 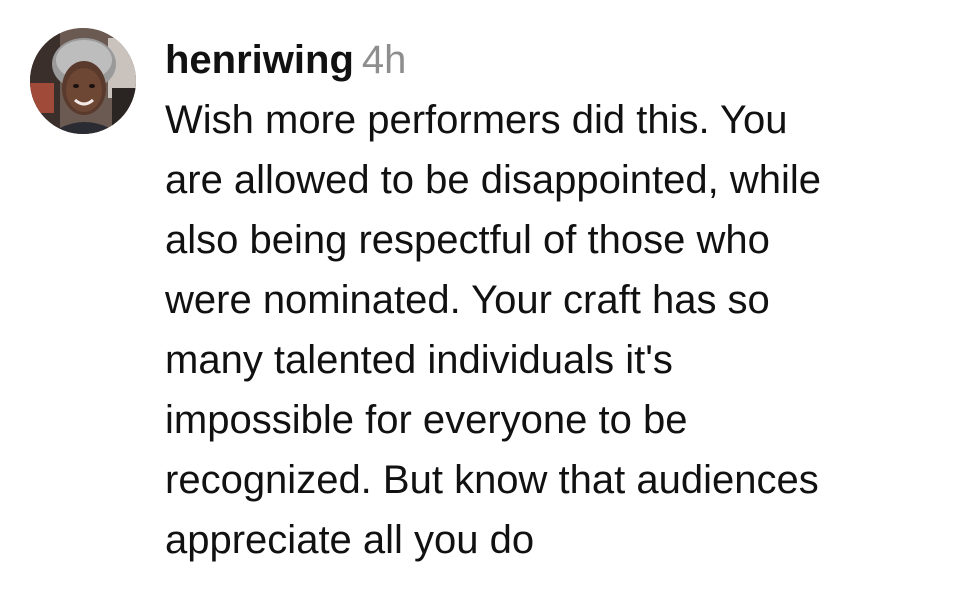 What do you see at coordinates (492, 480) in the screenshot?
I see `comment-text-line: recognized. But know that audiences` at bounding box center [492, 480].